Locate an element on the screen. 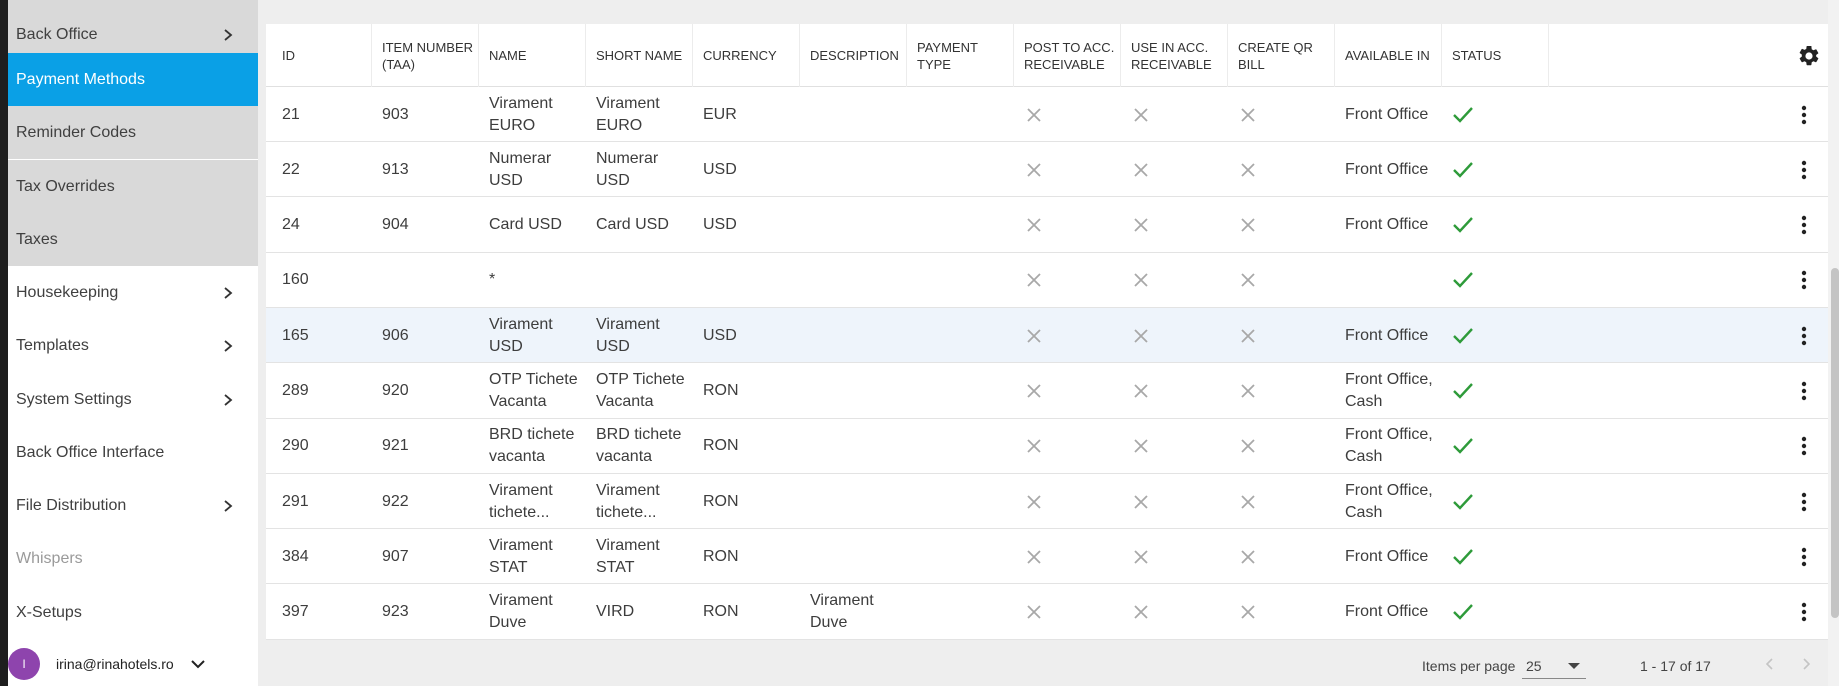 This screenshot has height=686, width=1839. col-header-currency: CURRENCY is located at coordinates (746, 55).